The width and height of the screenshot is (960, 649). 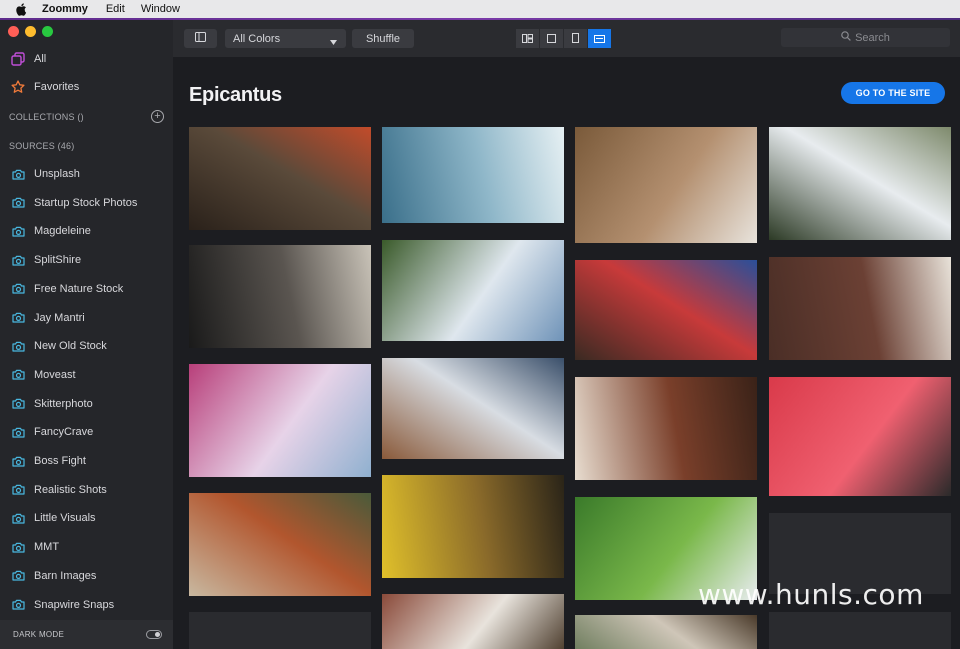 What do you see at coordinates (70, 489) in the screenshot?
I see `sidebar-item-label: Realistic Shots` at bounding box center [70, 489].